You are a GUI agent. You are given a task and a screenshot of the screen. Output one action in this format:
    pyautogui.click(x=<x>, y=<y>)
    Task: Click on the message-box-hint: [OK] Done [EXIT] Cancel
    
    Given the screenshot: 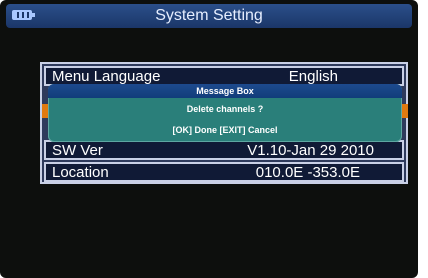 What is the action you would take?
    pyautogui.click(x=225, y=130)
    